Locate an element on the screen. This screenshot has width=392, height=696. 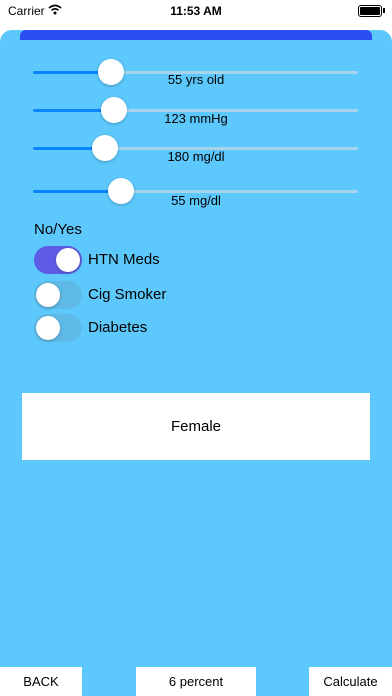
htn-meds-switch is located at coordinates (58, 260).